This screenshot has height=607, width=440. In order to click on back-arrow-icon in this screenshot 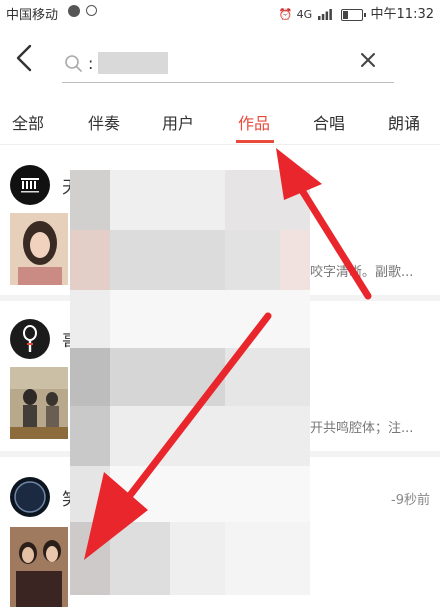, I will do `click(25, 58)`.